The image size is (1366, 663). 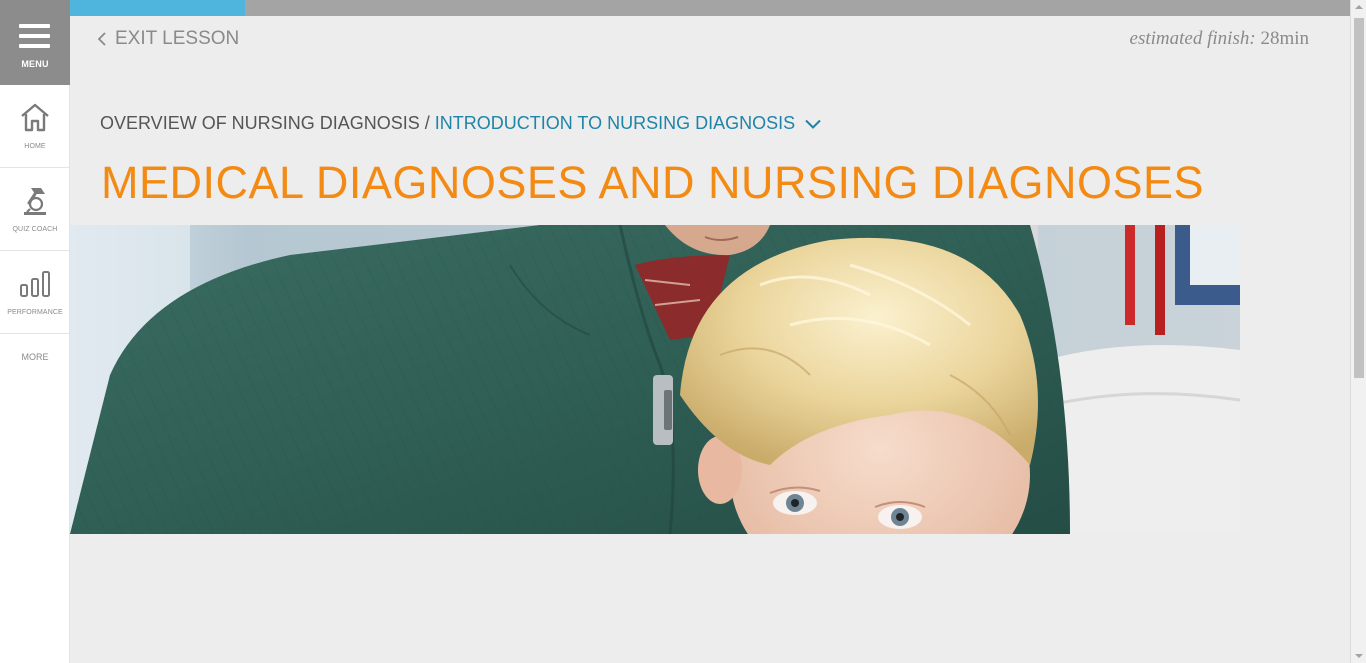 I want to click on sidebar-item-label: HOME, so click(x=35, y=146).